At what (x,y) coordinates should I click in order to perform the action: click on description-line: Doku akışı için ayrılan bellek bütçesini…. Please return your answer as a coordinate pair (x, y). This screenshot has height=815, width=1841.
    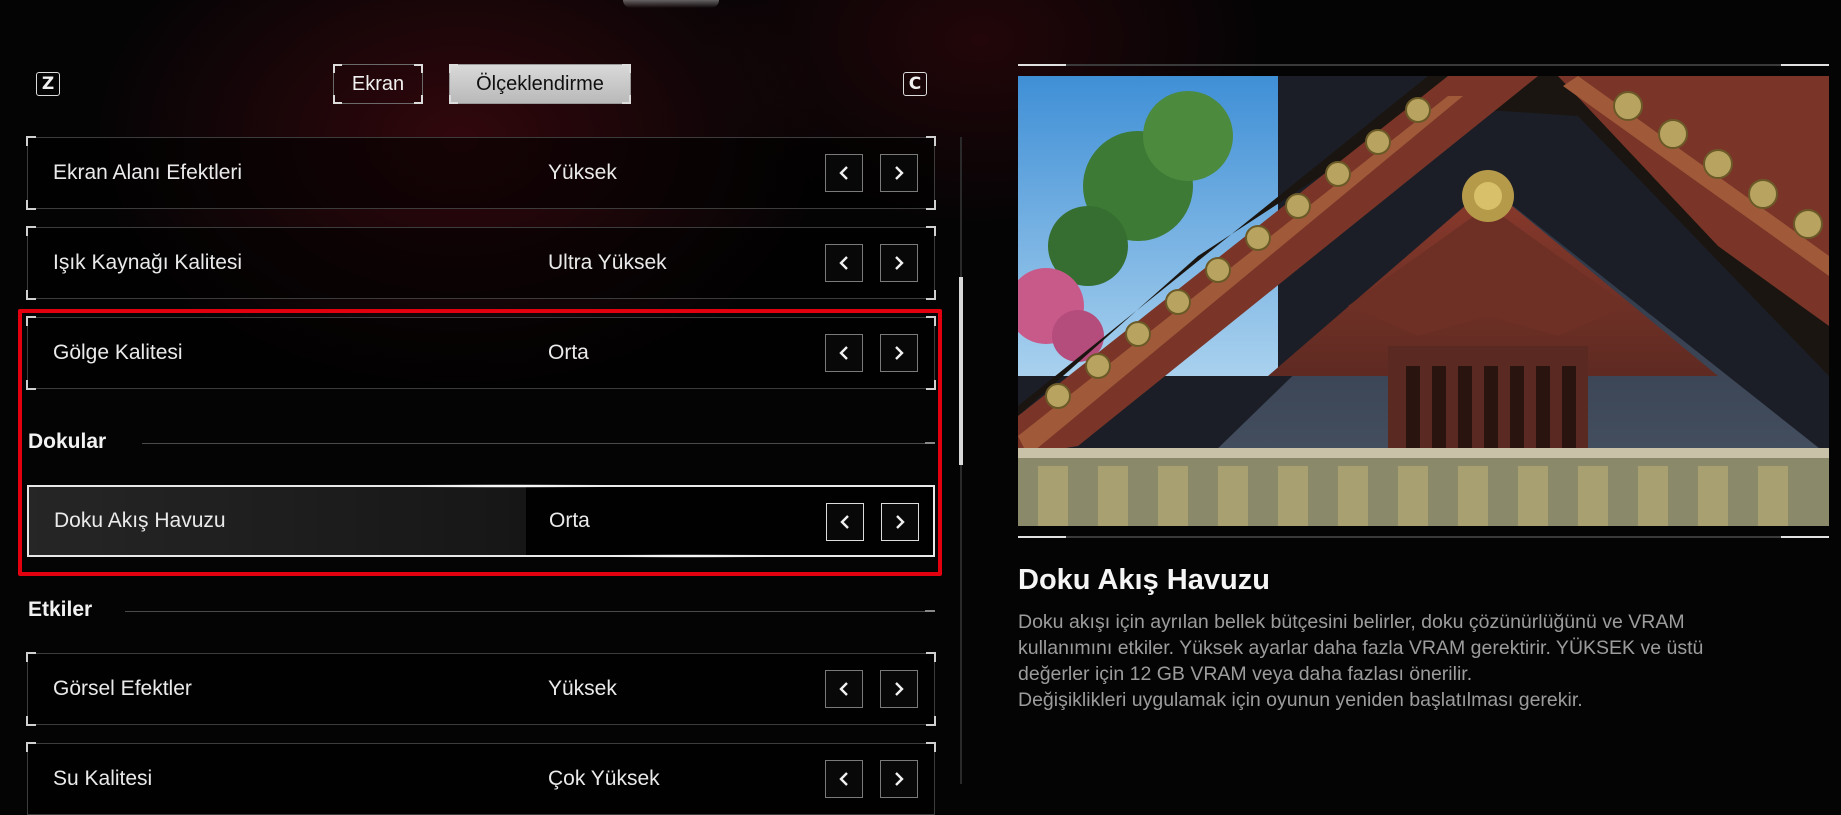
    Looking at the image, I should click on (1351, 622).